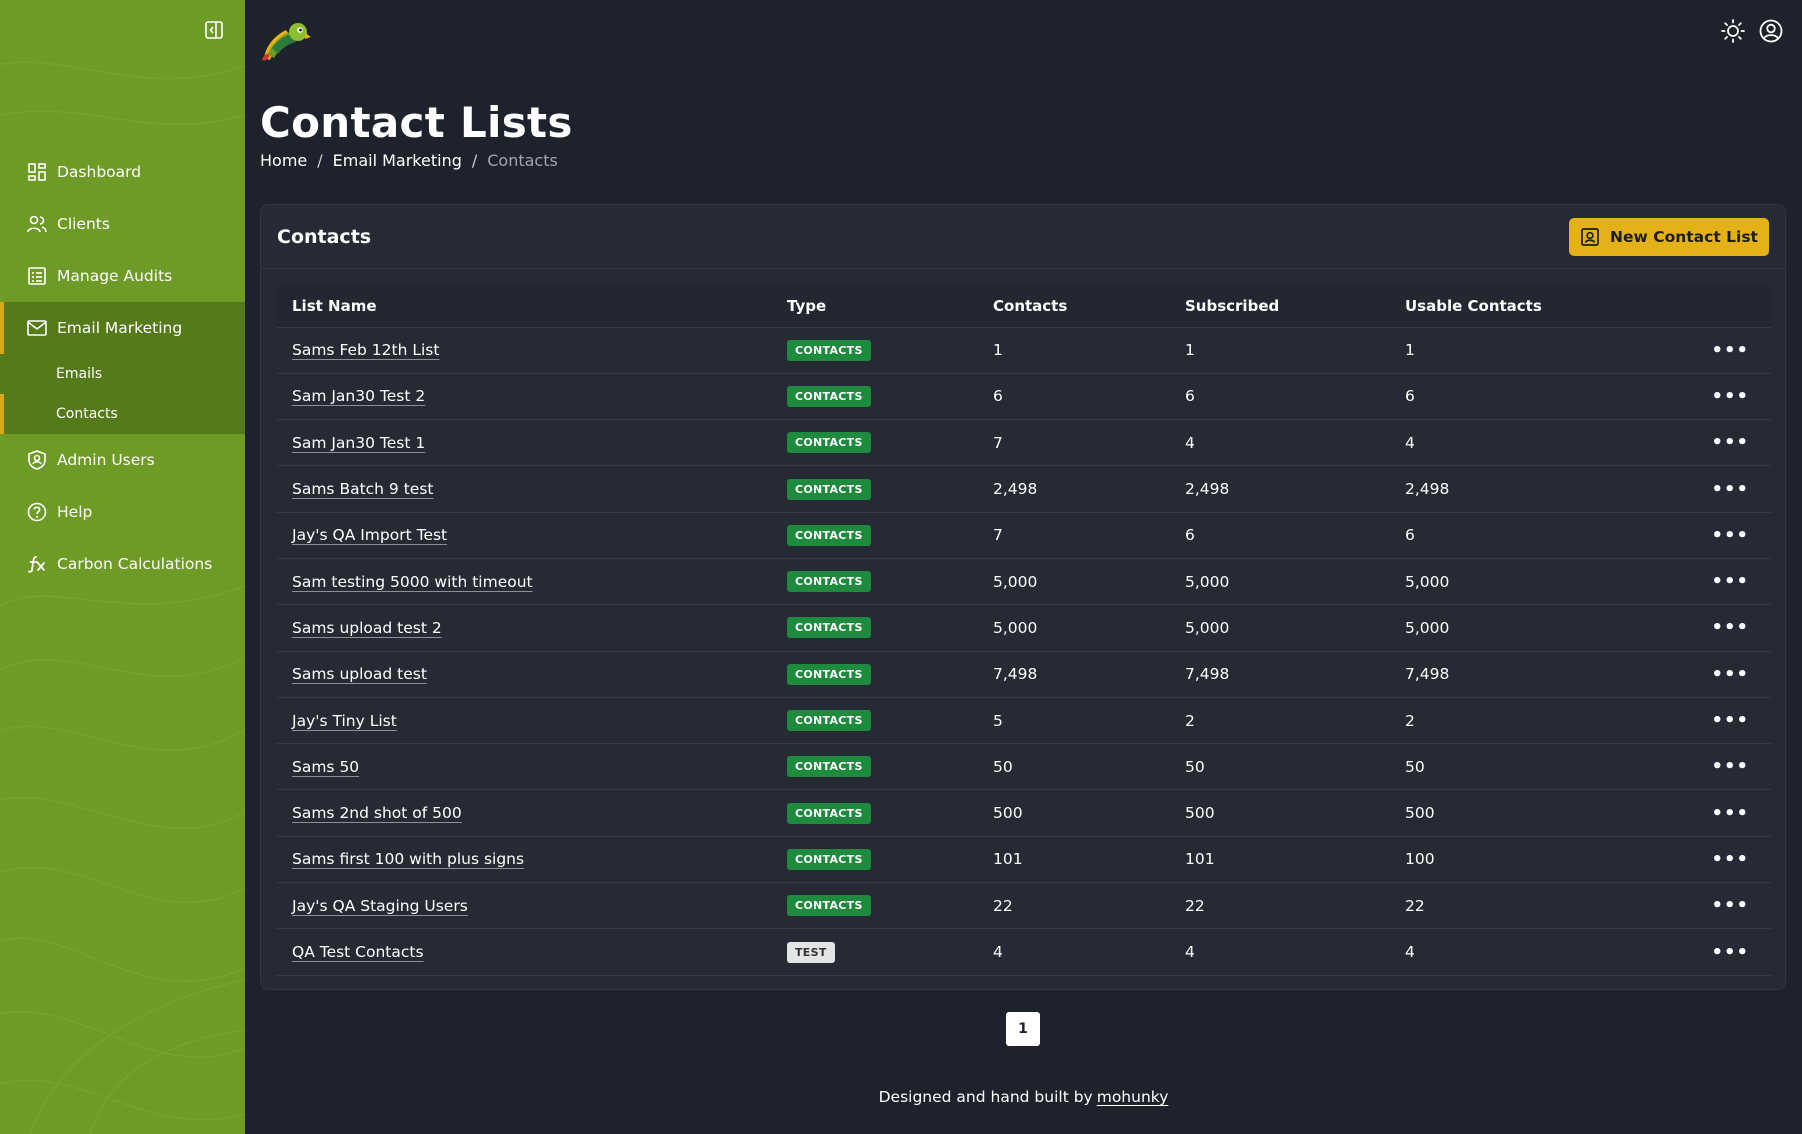 The height and width of the screenshot is (1134, 1802). What do you see at coordinates (122, 374) in the screenshot?
I see `sidebar-subitem-emails: Emails` at bounding box center [122, 374].